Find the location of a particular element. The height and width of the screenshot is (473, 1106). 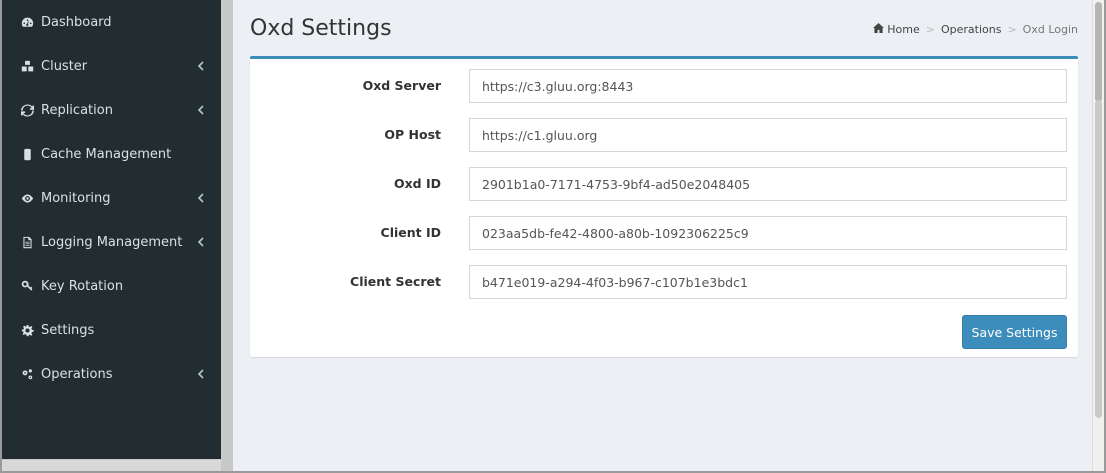

refresh-icon is located at coordinates (27, 110).